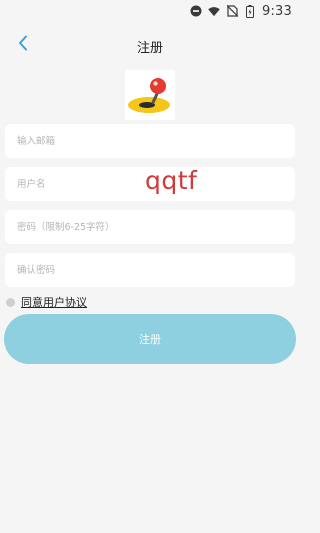 This screenshot has width=320, height=533. I want to click on wifi-icon, so click(214, 11).